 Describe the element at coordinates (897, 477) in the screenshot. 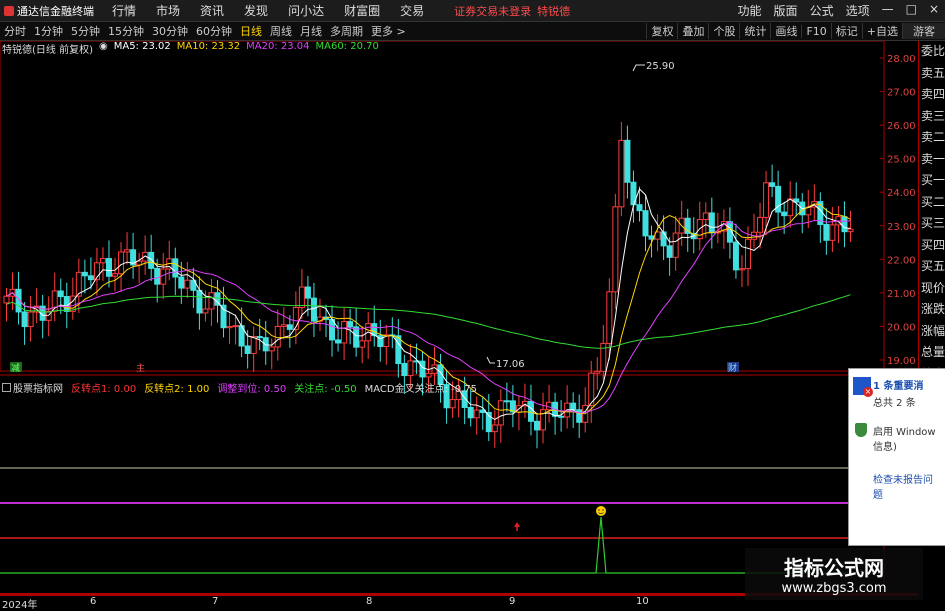

I see `check-problems-link: 检查未报告问题` at that location.